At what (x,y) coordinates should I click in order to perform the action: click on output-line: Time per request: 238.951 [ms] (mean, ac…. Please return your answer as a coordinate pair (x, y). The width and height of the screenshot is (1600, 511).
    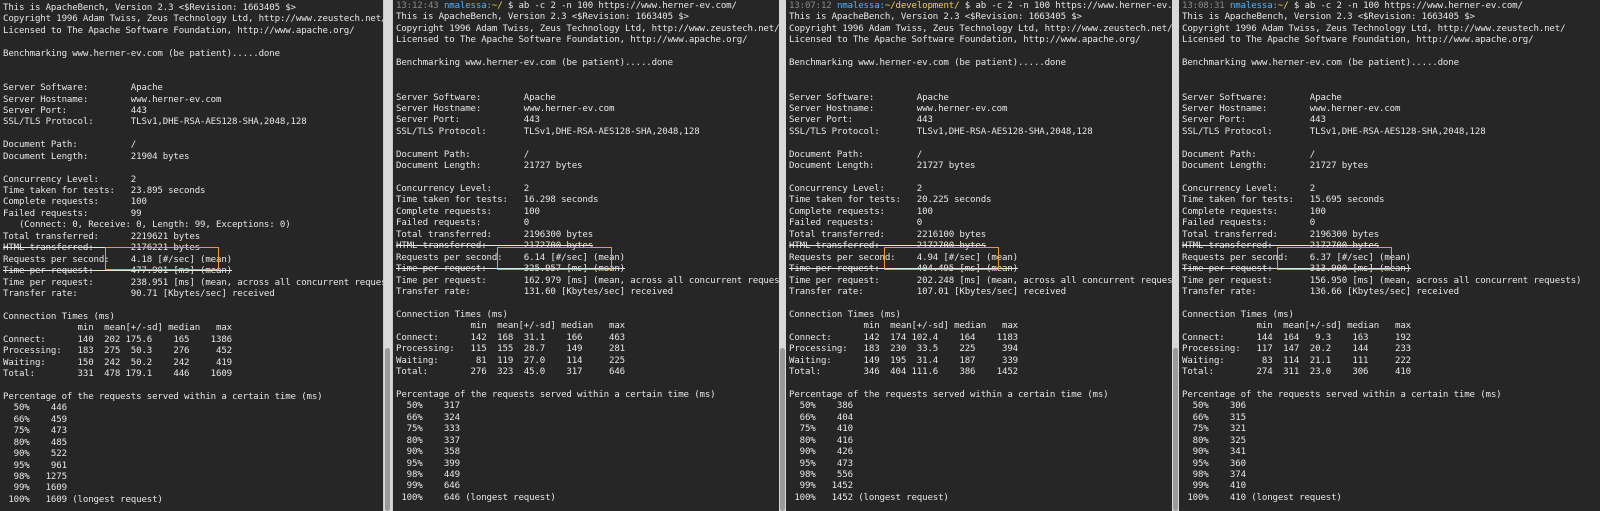
    Looking at the image, I should click on (193, 282).